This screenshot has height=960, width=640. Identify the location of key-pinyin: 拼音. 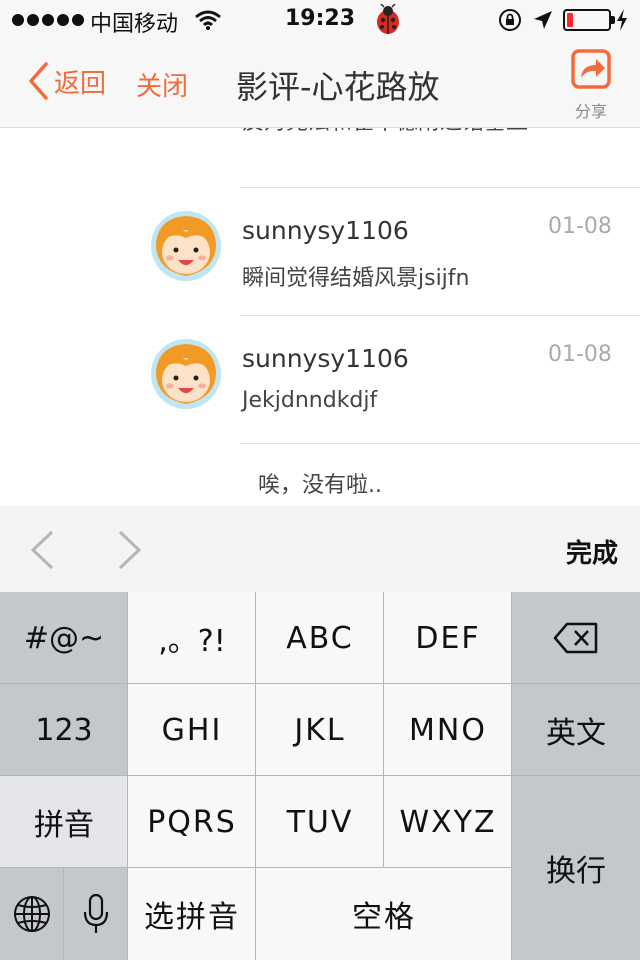
(64, 822).